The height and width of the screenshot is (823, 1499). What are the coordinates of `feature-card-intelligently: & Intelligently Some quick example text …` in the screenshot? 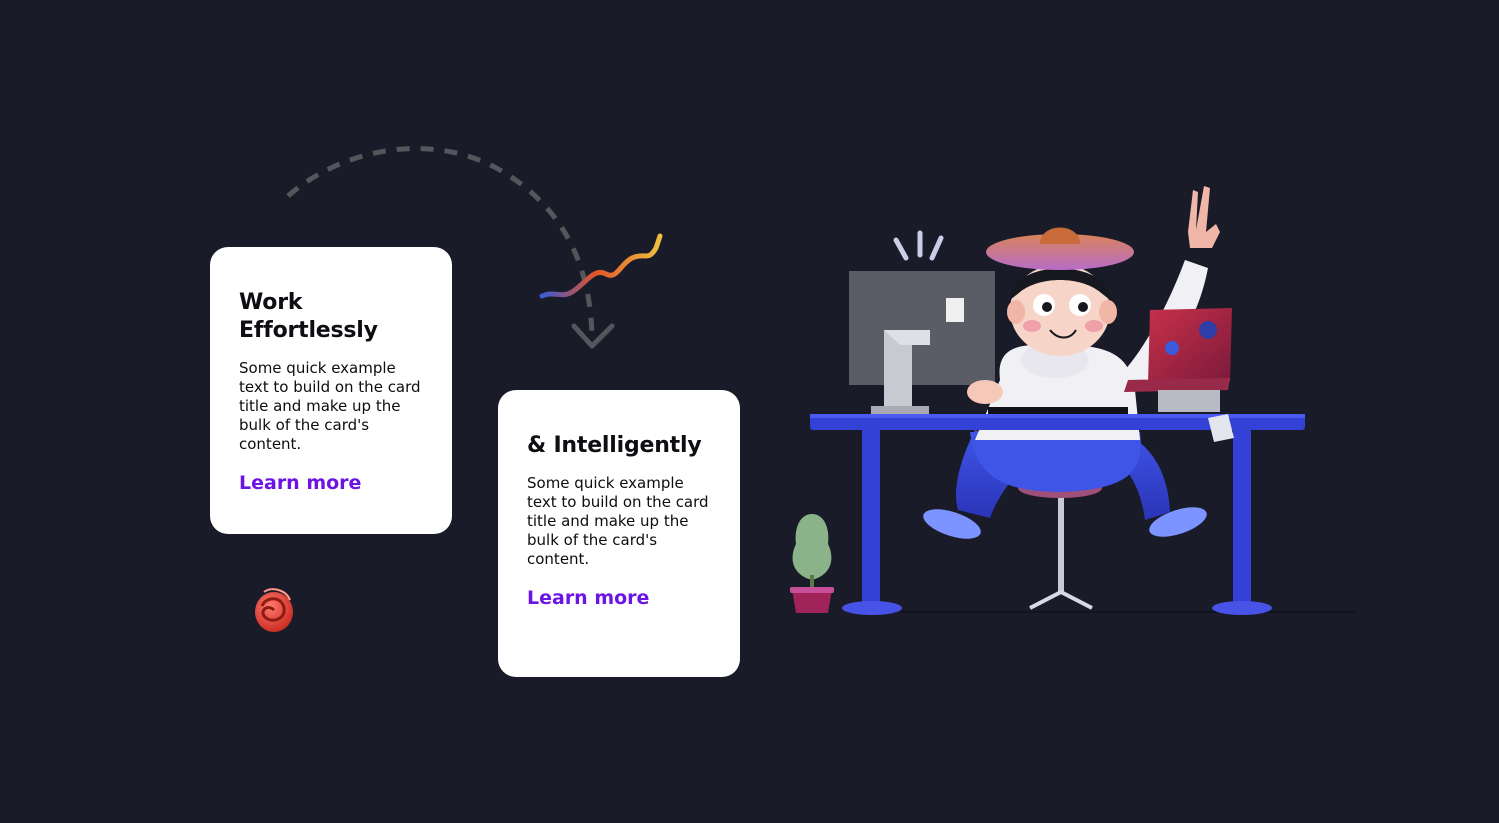 It's located at (619, 533).